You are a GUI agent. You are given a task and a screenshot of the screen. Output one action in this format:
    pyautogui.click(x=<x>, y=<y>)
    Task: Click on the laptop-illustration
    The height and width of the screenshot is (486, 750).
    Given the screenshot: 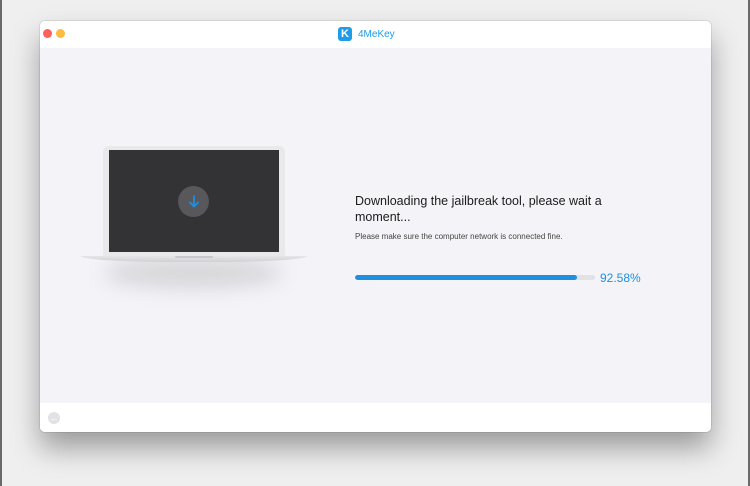 What is the action you would take?
    pyautogui.click(x=194, y=217)
    